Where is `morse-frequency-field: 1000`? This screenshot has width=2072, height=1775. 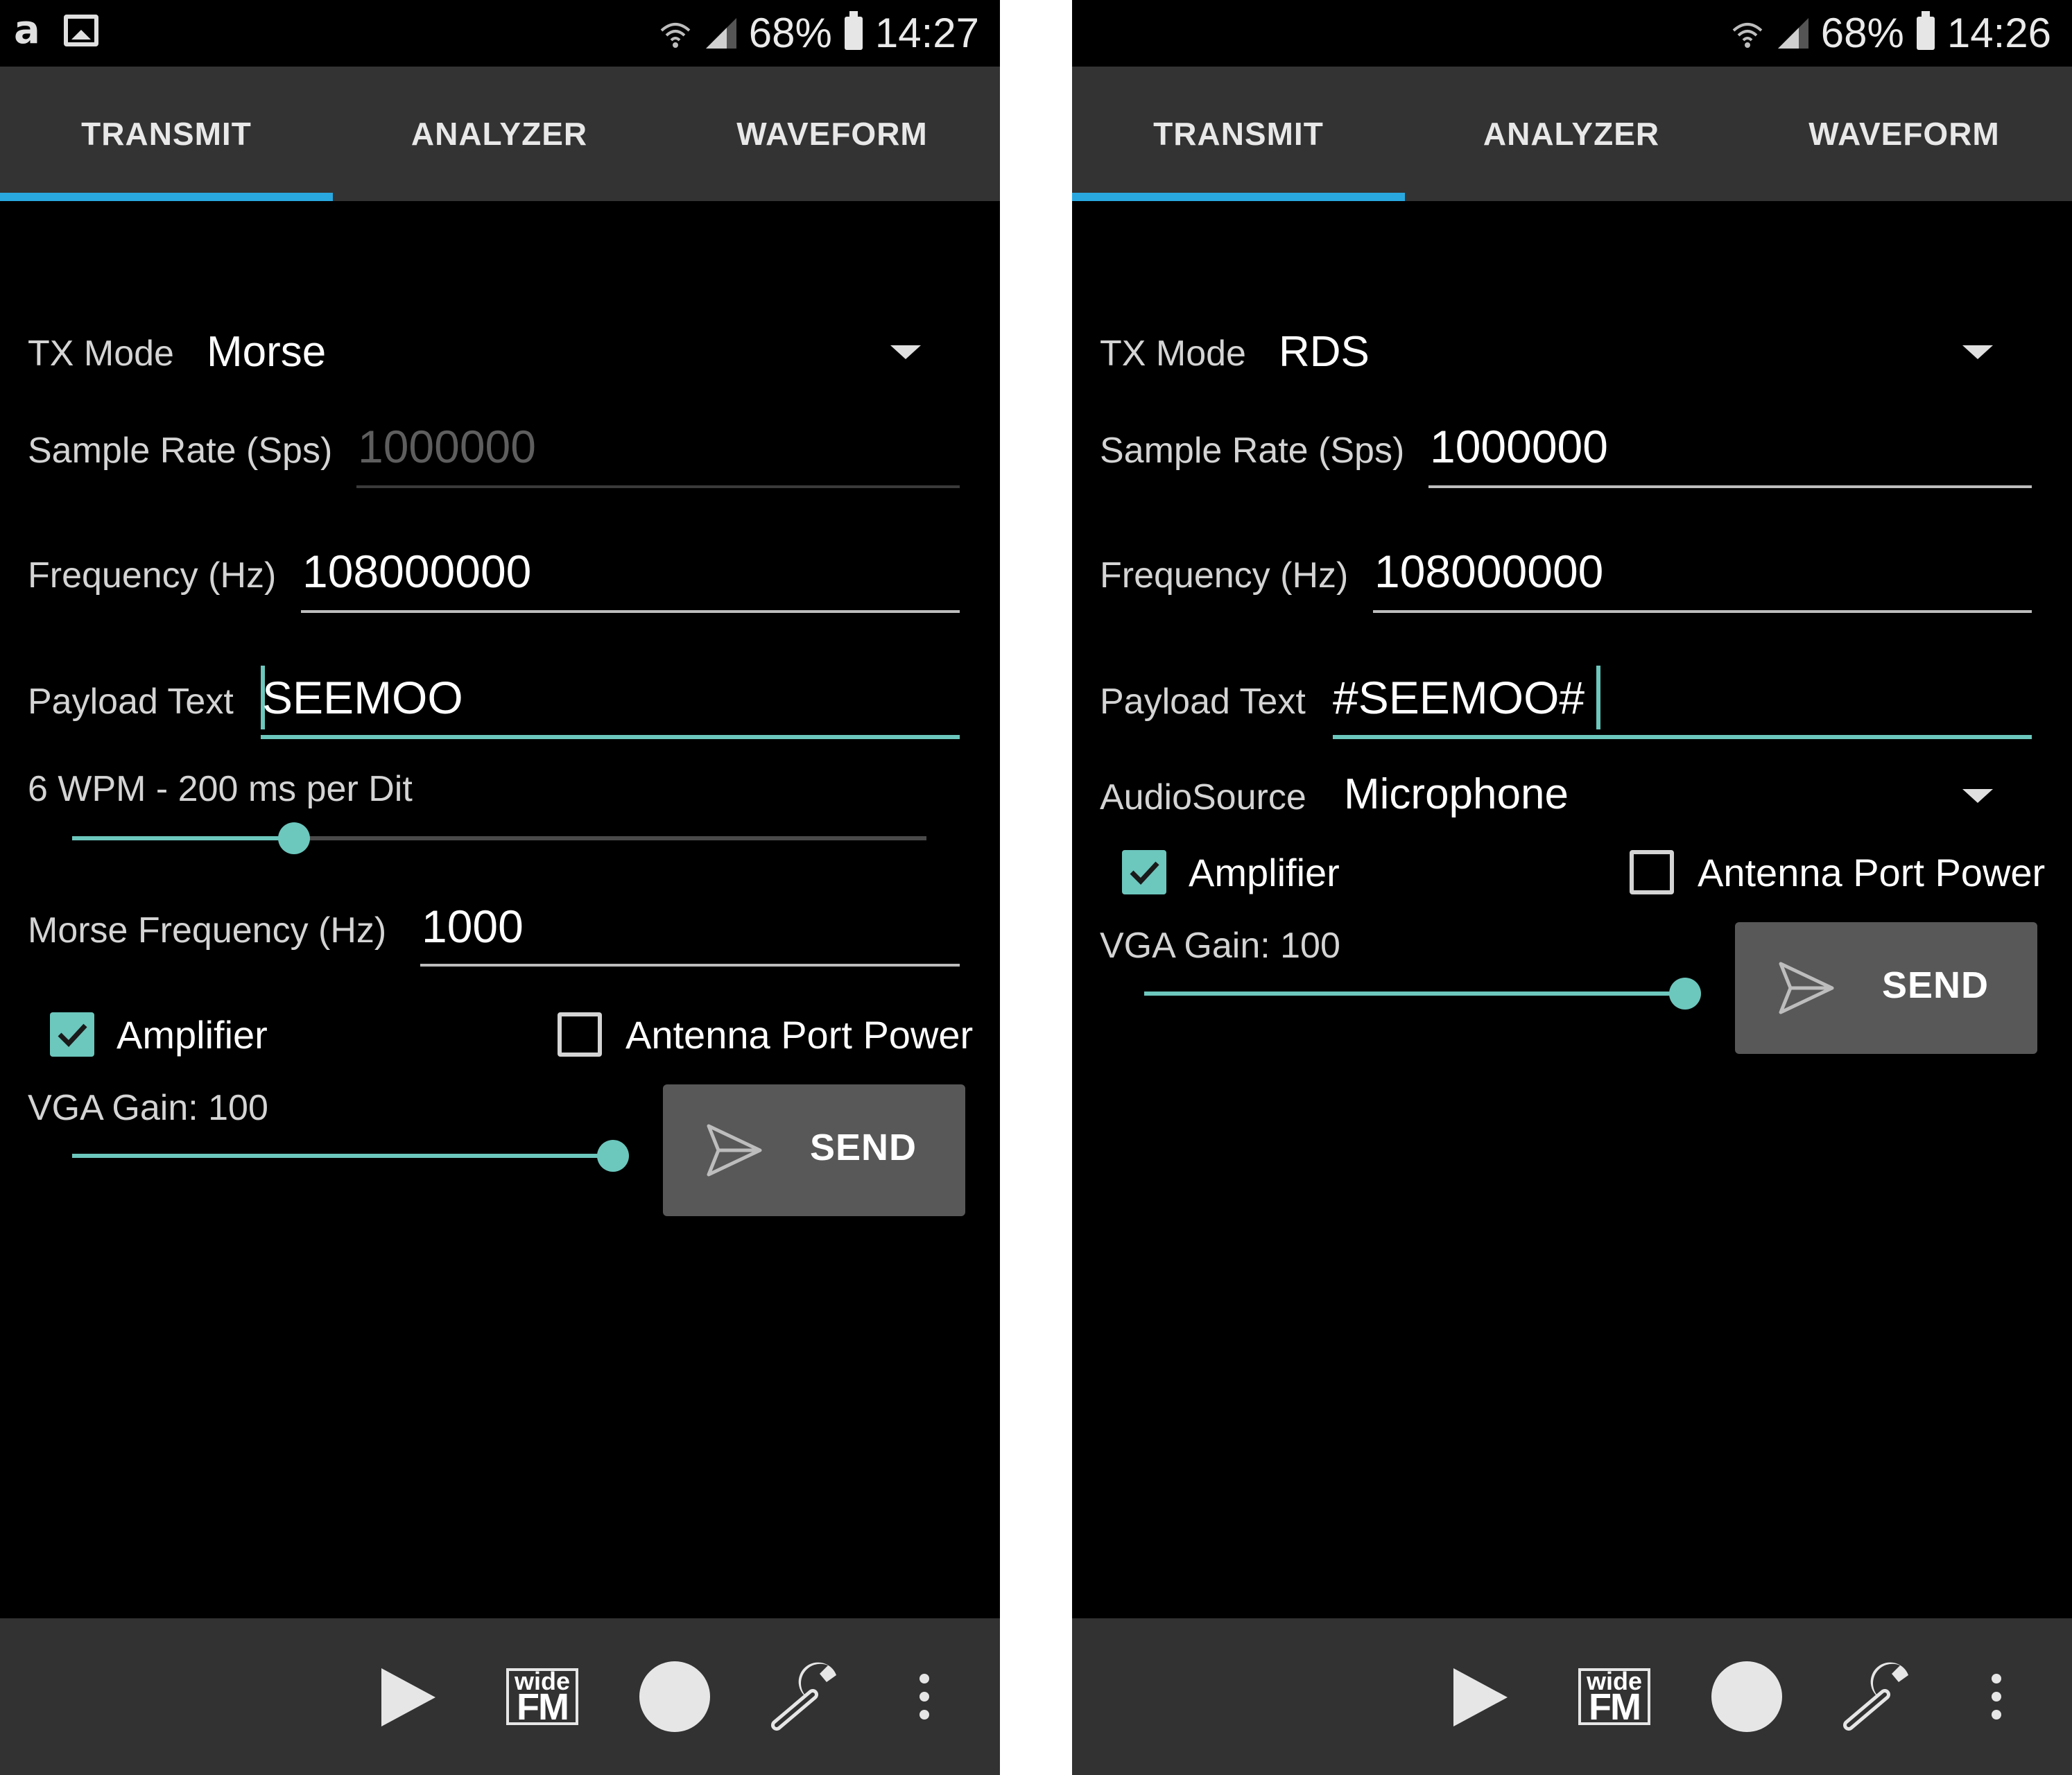 morse-frequency-field: 1000 is located at coordinates (473, 927).